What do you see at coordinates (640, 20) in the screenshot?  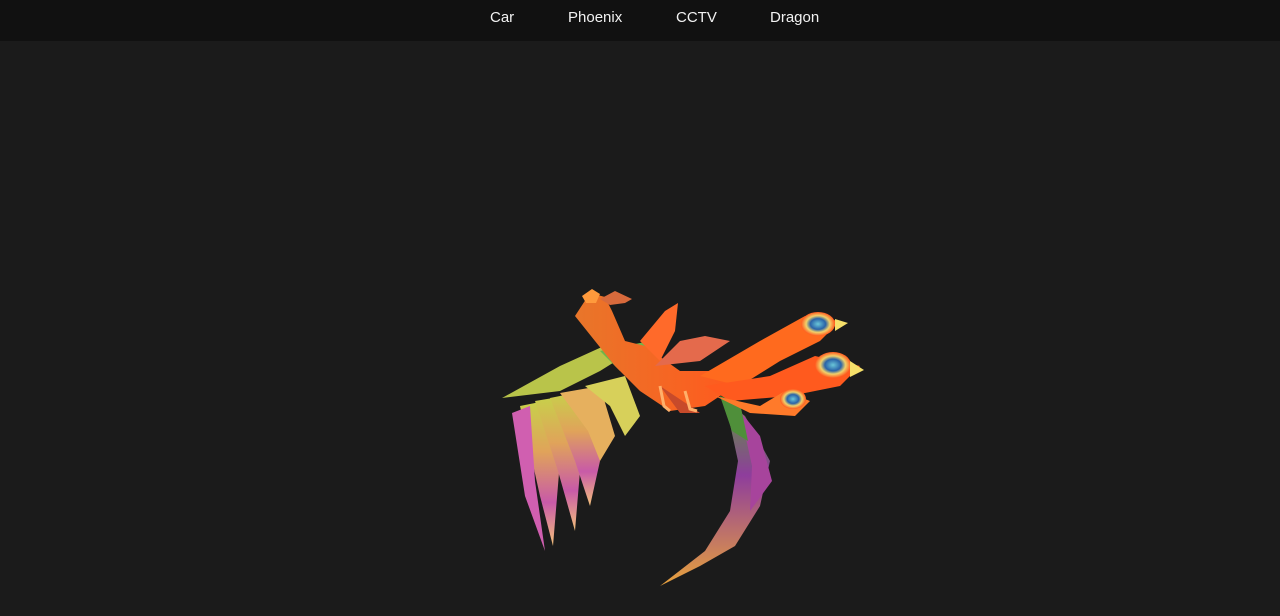 I see `top-navigation-bar: Car Phoenix CCTV Dragon` at bounding box center [640, 20].